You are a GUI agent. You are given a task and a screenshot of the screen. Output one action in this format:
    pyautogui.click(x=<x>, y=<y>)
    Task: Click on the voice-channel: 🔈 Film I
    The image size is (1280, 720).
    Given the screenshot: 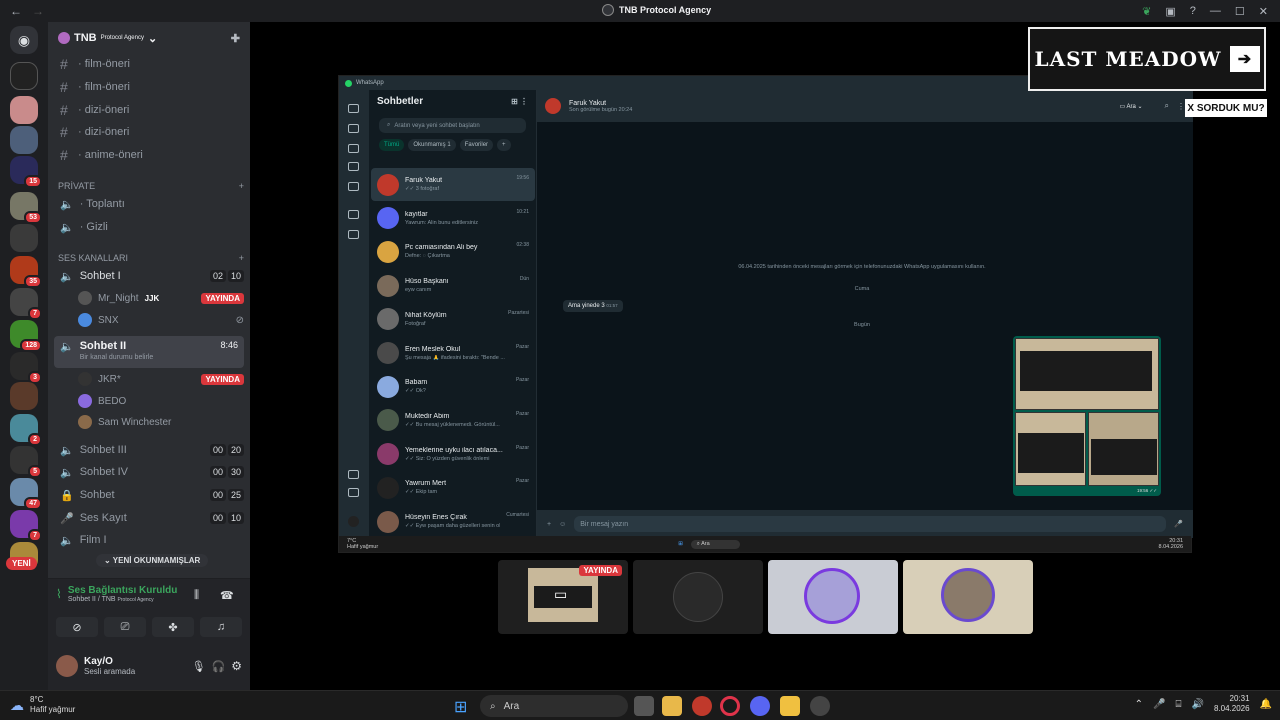 What is the action you would take?
    pyautogui.click(x=149, y=540)
    